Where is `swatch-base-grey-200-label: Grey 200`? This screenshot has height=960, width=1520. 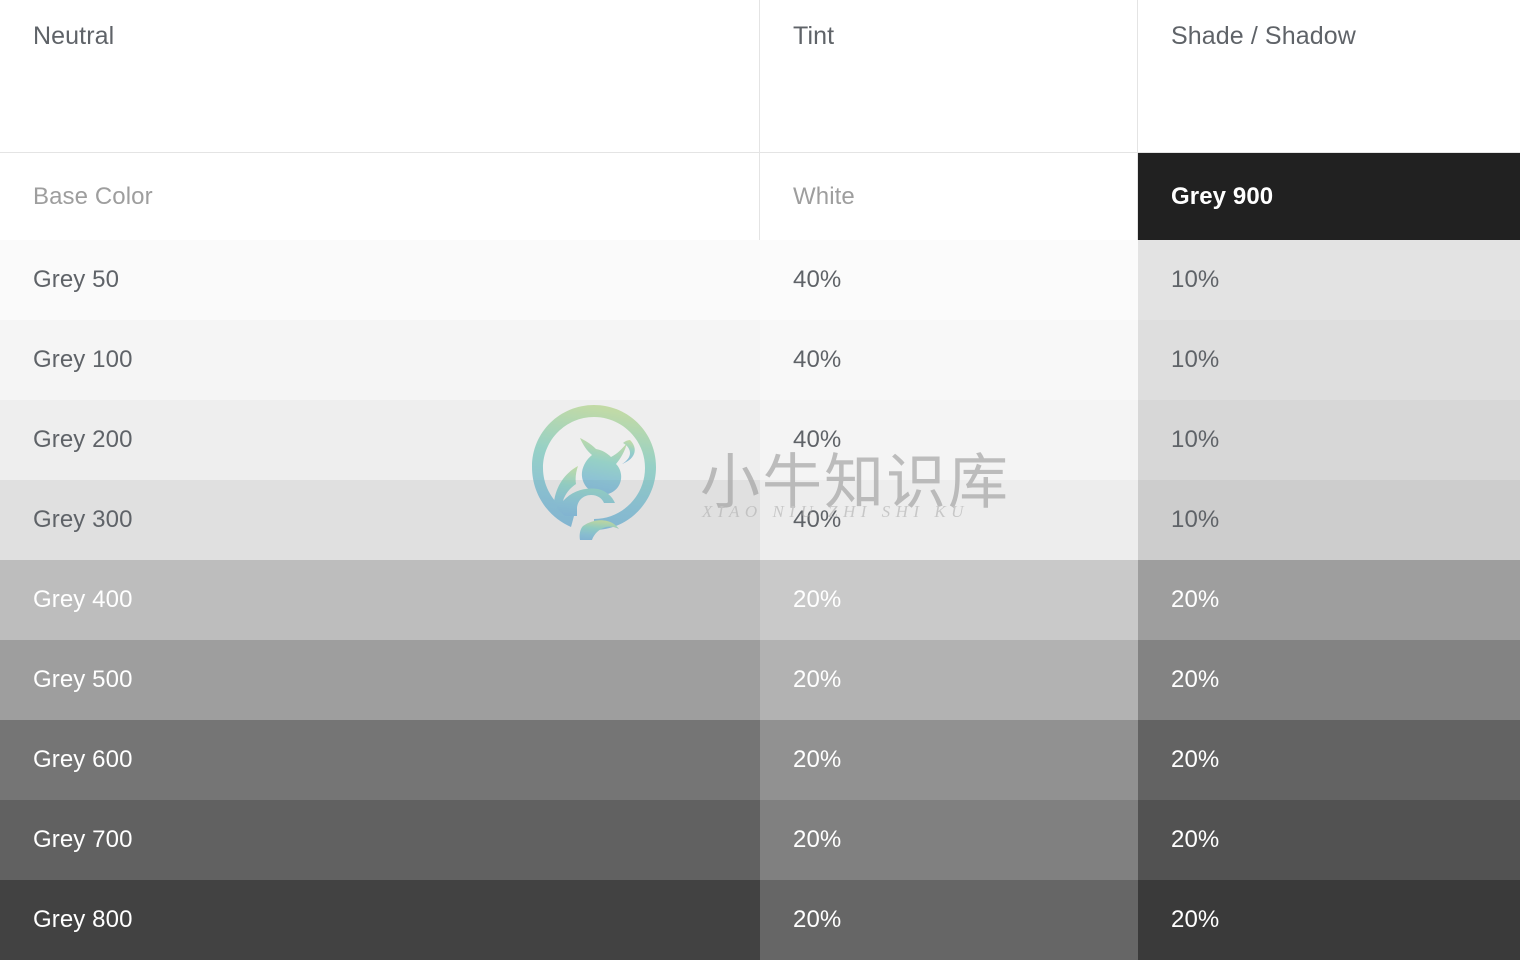 swatch-base-grey-200-label: Grey 200 is located at coordinates (83, 439).